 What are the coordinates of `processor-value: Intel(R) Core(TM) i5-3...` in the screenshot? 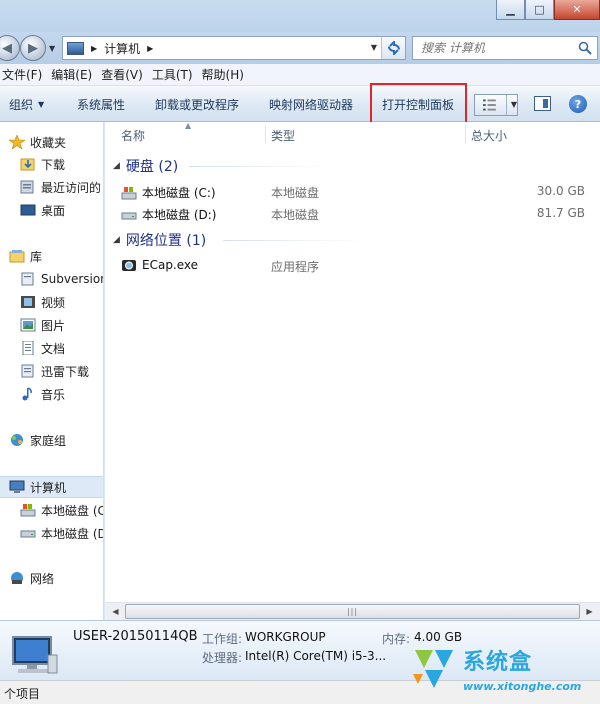 It's located at (316, 656).